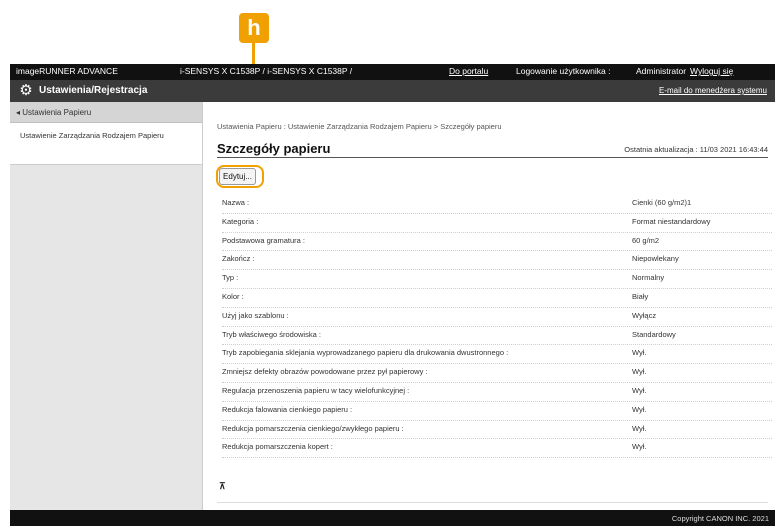 This screenshot has width=775, height=526. I want to click on detail-row: Typ : Normalny, so click(497, 279).